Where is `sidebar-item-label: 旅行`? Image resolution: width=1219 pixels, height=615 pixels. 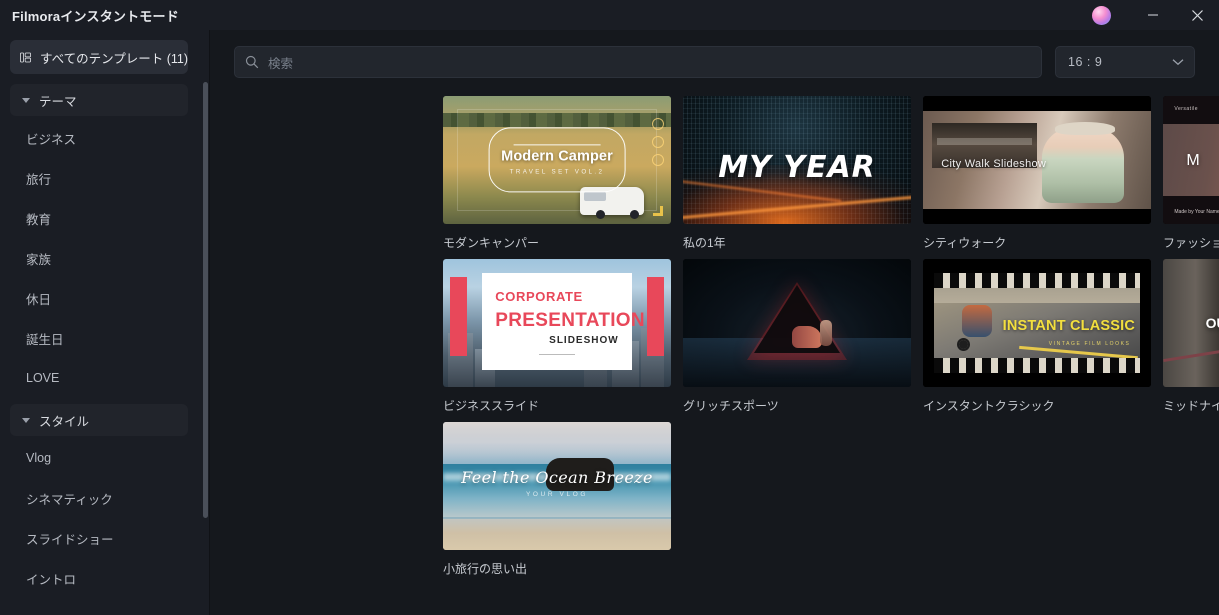 sidebar-item-label: 旅行 is located at coordinates (39, 179).